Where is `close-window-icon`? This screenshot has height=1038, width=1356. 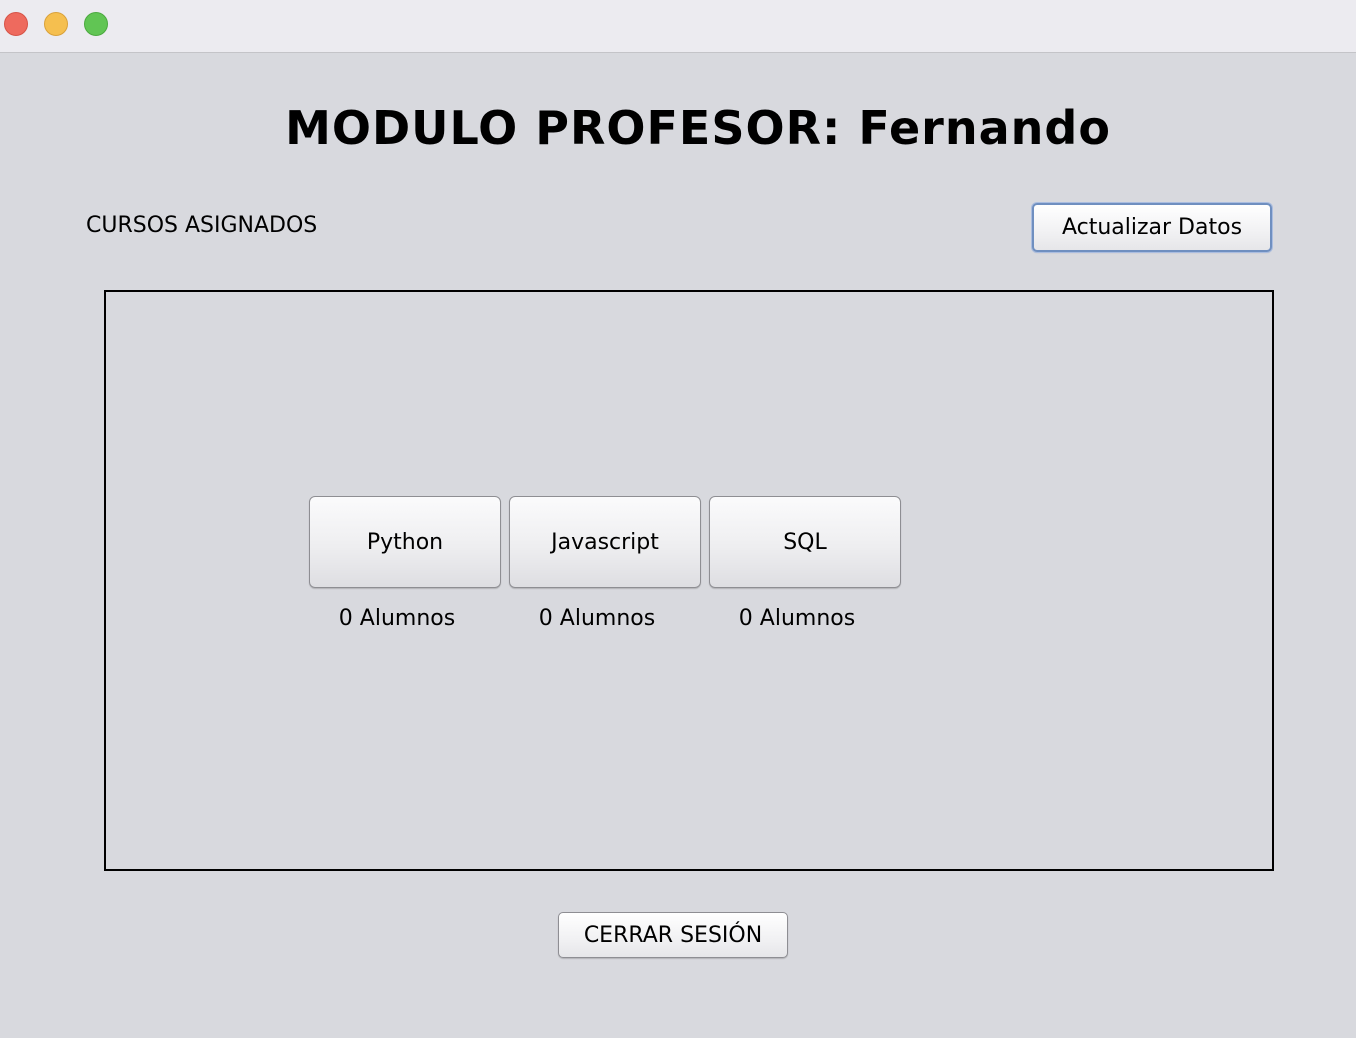 close-window-icon is located at coordinates (16, 24).